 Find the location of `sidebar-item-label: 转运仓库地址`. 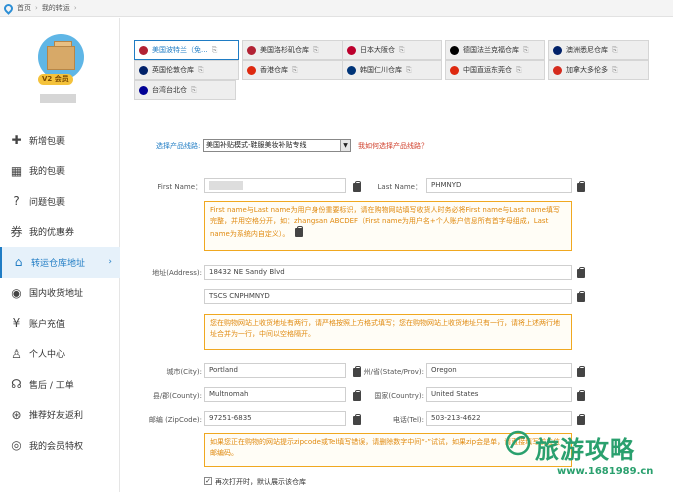

sidebar-item-label: 转运仓库地址 is located at coordinates (58, 263).